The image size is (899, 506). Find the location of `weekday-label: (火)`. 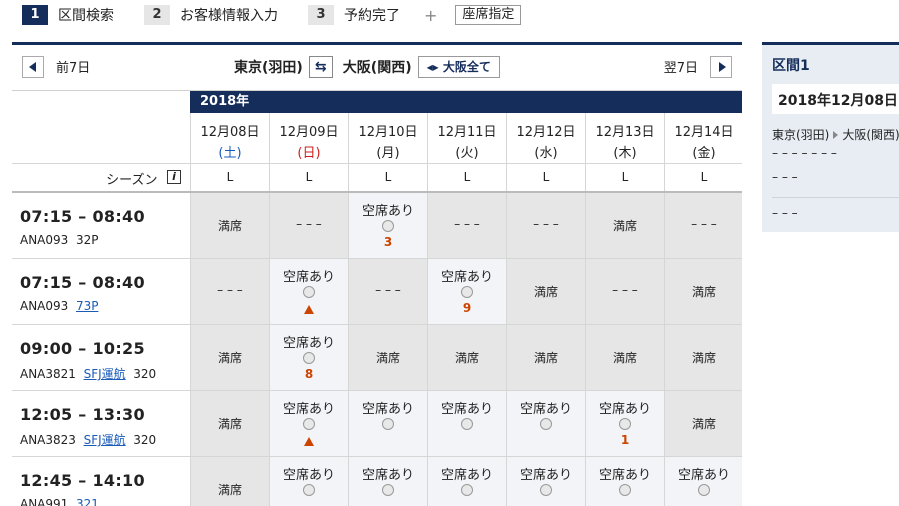

weekday-label: (火) is located at coordinates (467, 153).